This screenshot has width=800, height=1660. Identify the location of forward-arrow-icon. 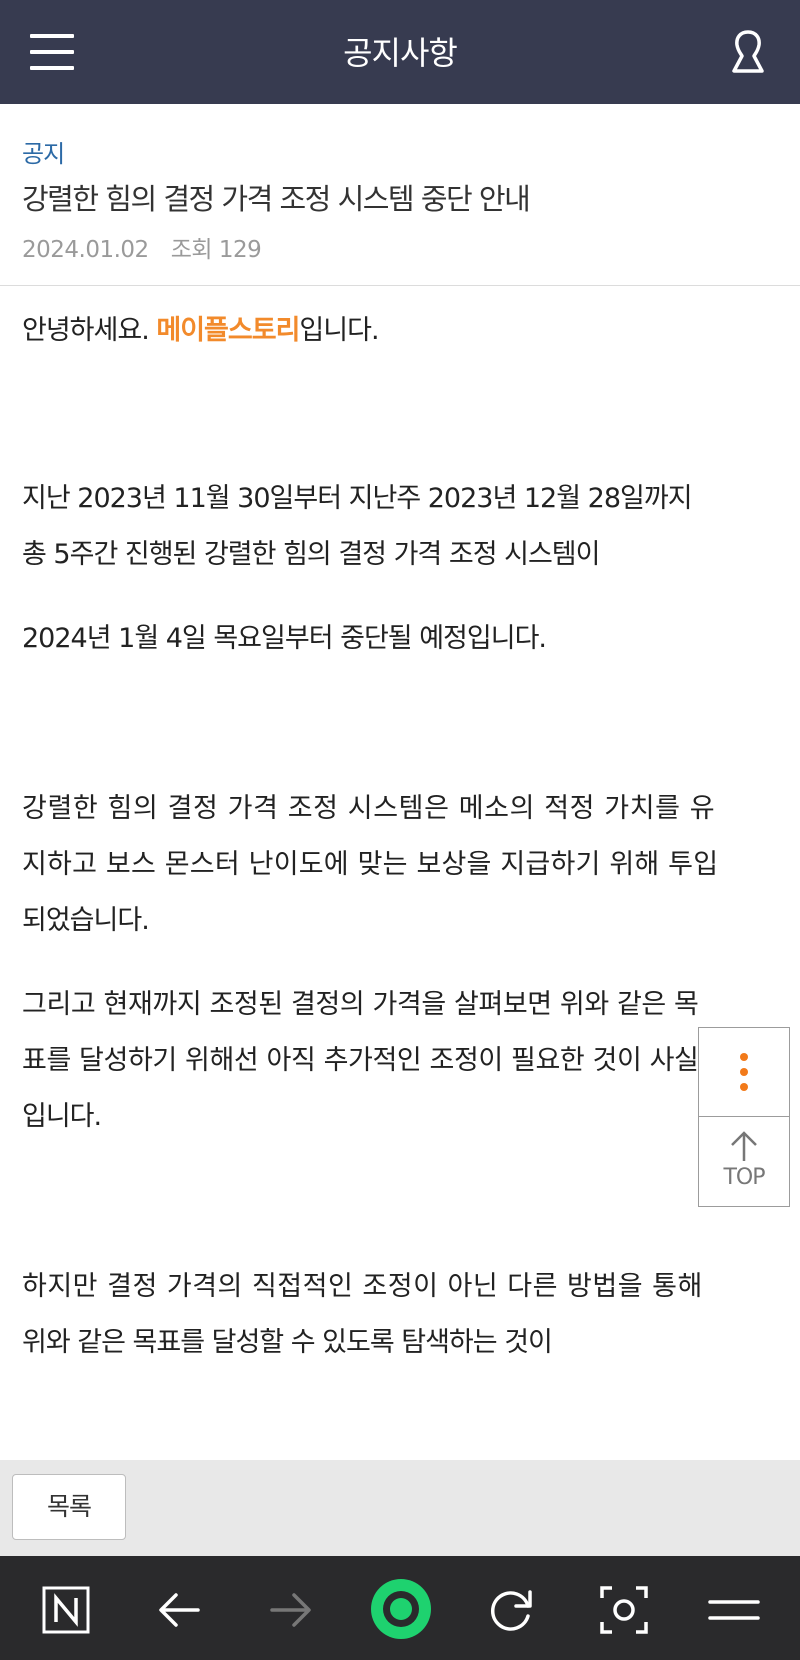
(290, 1610).